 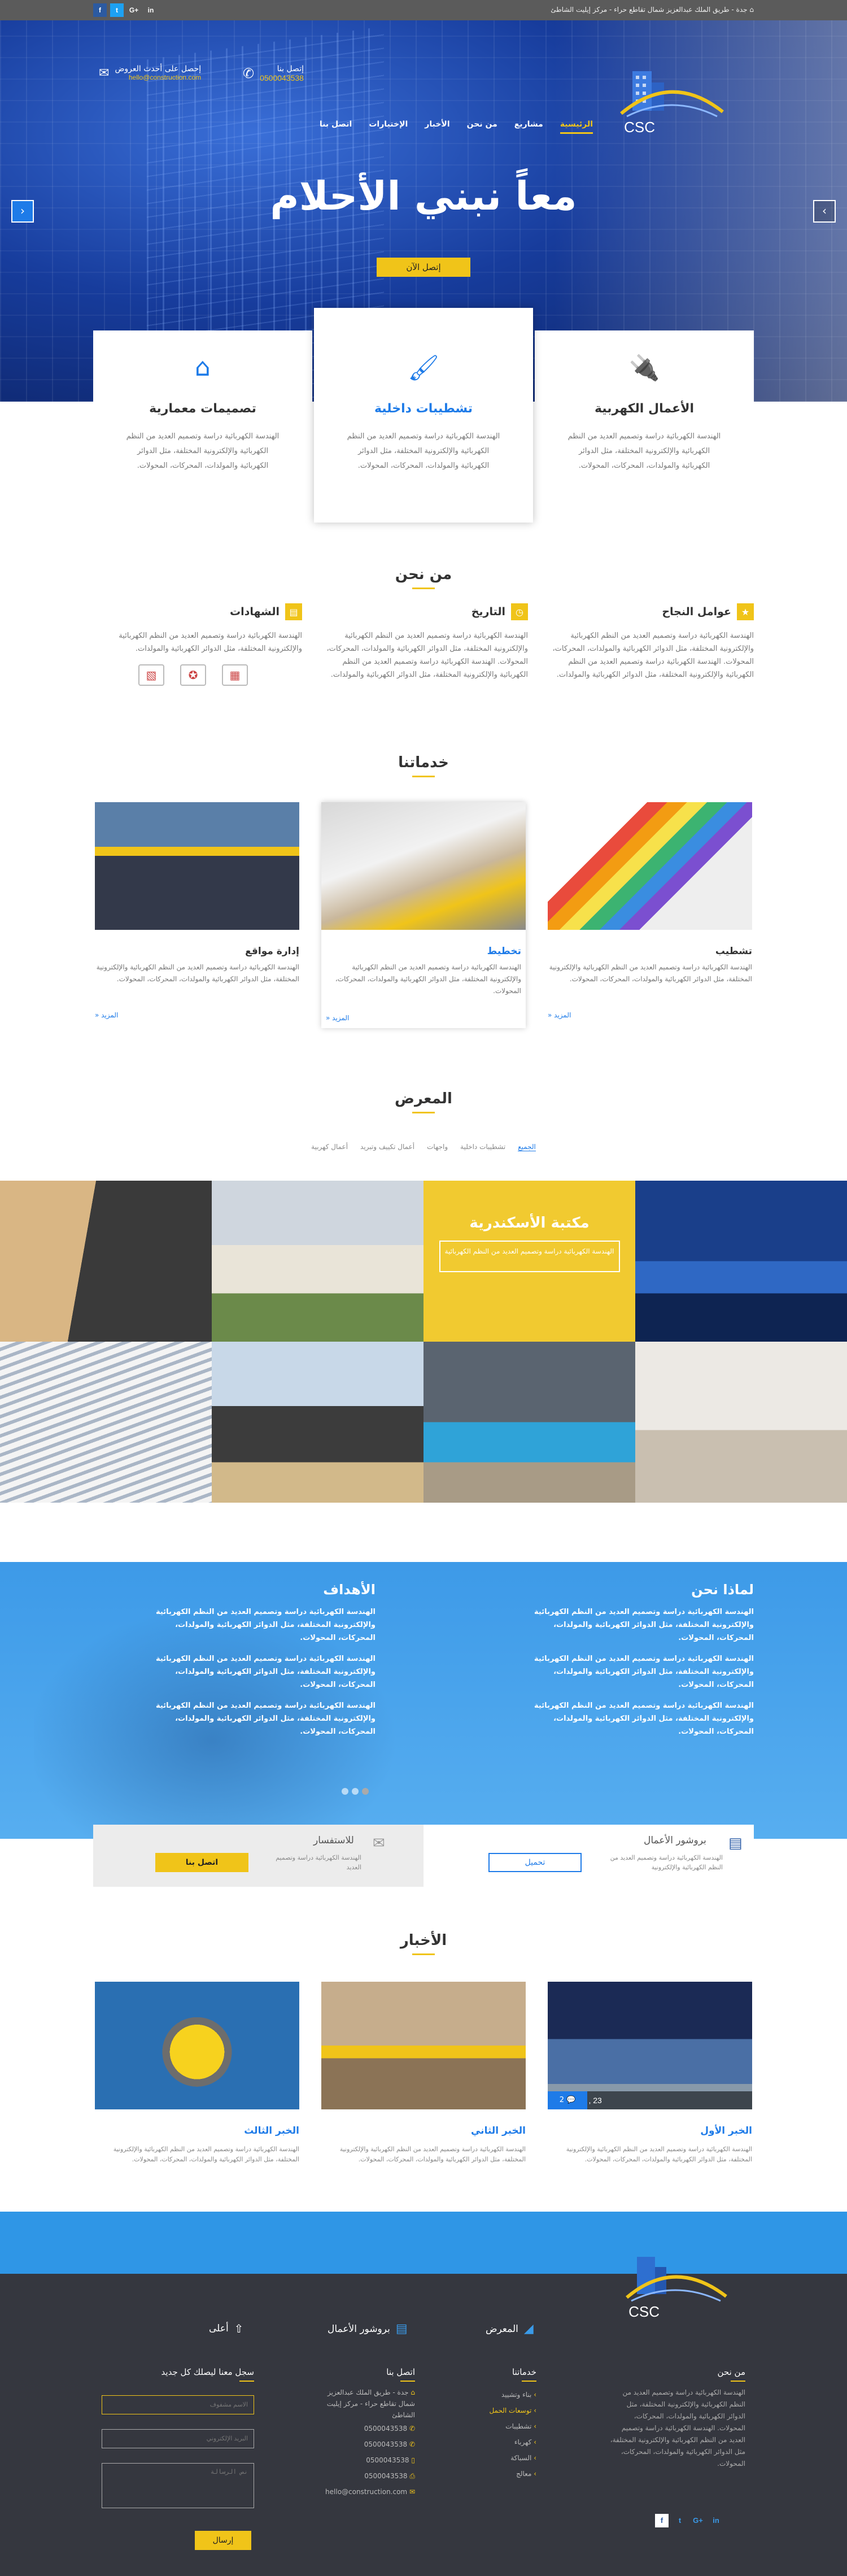 What do you see at coordinates (512, 2474) in the screenshot?
I see `footer-service-item: › معالج` at bounding box center [512, 2474].